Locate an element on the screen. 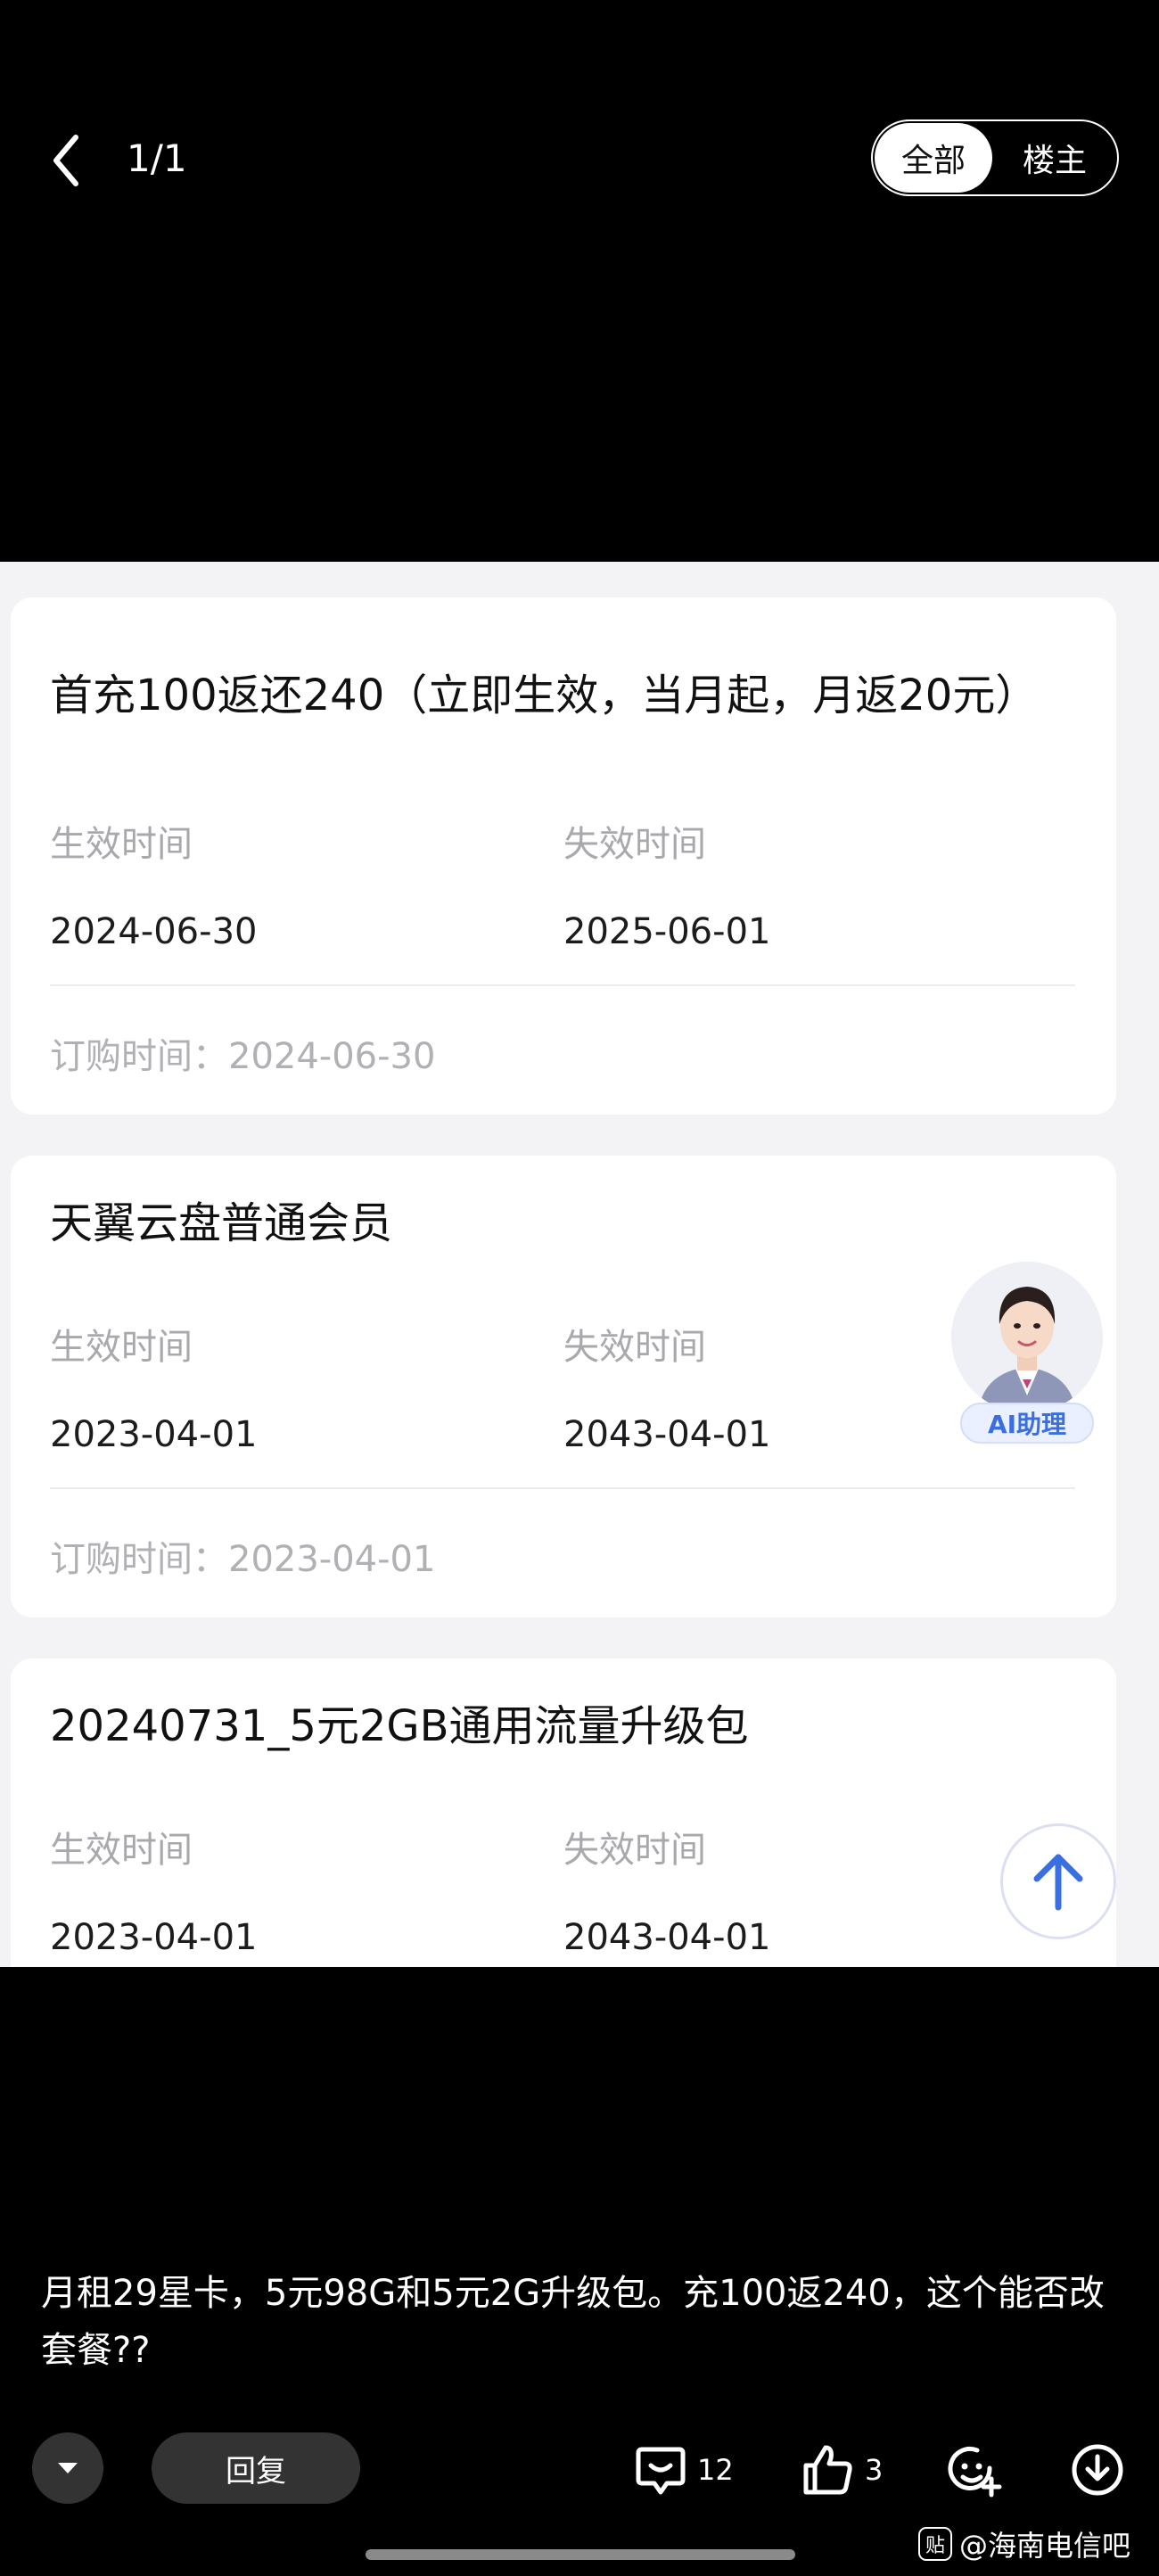 Image resolution: width=1159 pixels, height=2576 pixels. add-reaction-button is located at coordinates (975, 2470).